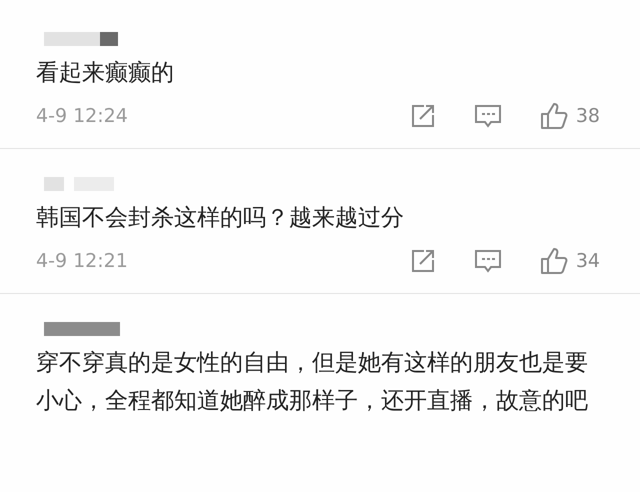  What do you see at coordinates (82, 116) in the screenshot?
I see `comment-time: 4-9 12:24` at bounding box center [82, 116].